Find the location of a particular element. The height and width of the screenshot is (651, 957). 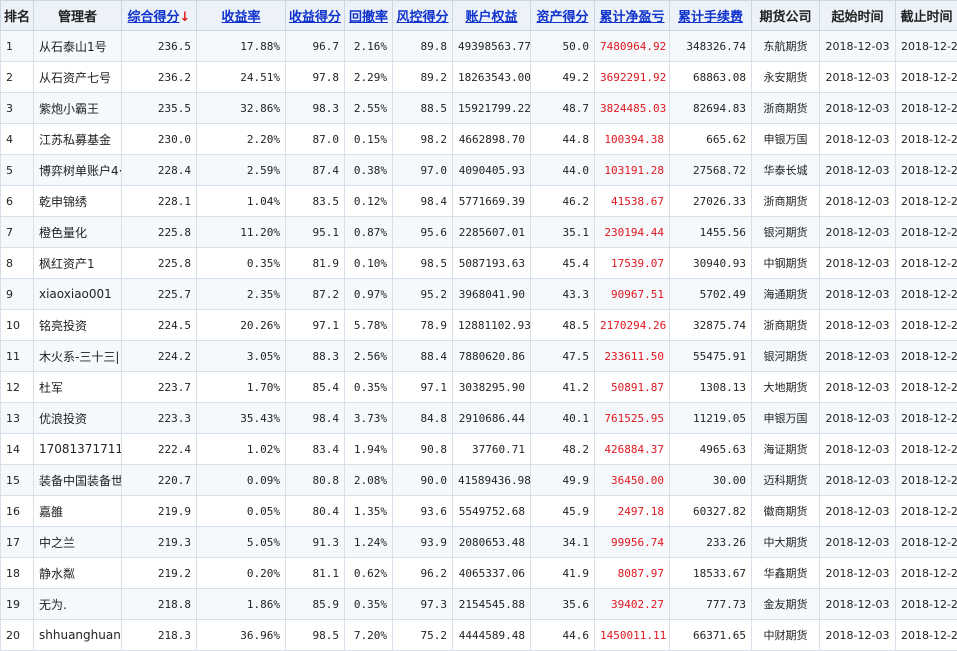

cell-asset-score: 48.5 is located at coordinates (562, 325).